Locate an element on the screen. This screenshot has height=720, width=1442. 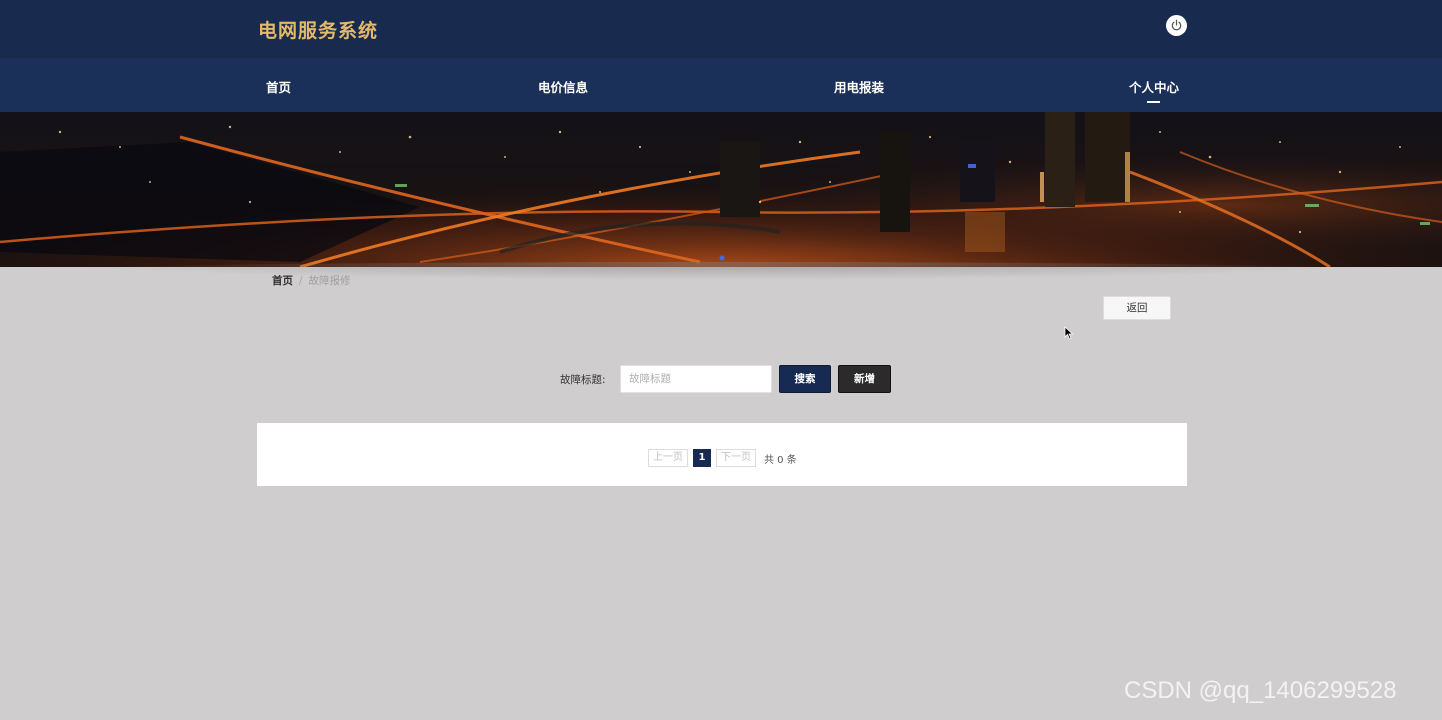
breadcrumb: 首页 / 故障报修 is located at coordinates (311, 280).